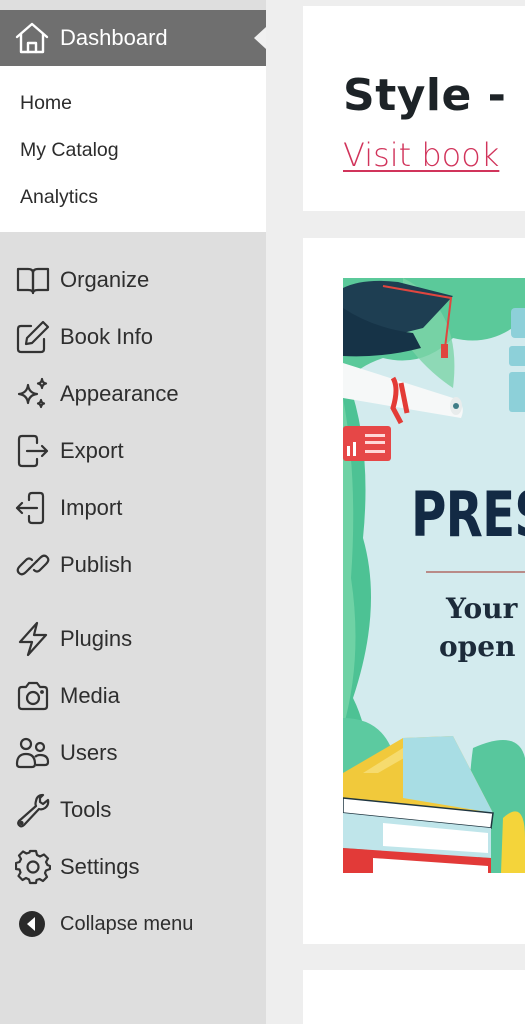  What do you see at coordinates (421, 155) in the screenshot?
I see `visit-book-link: Visit book` at bounding box center [421, 155].